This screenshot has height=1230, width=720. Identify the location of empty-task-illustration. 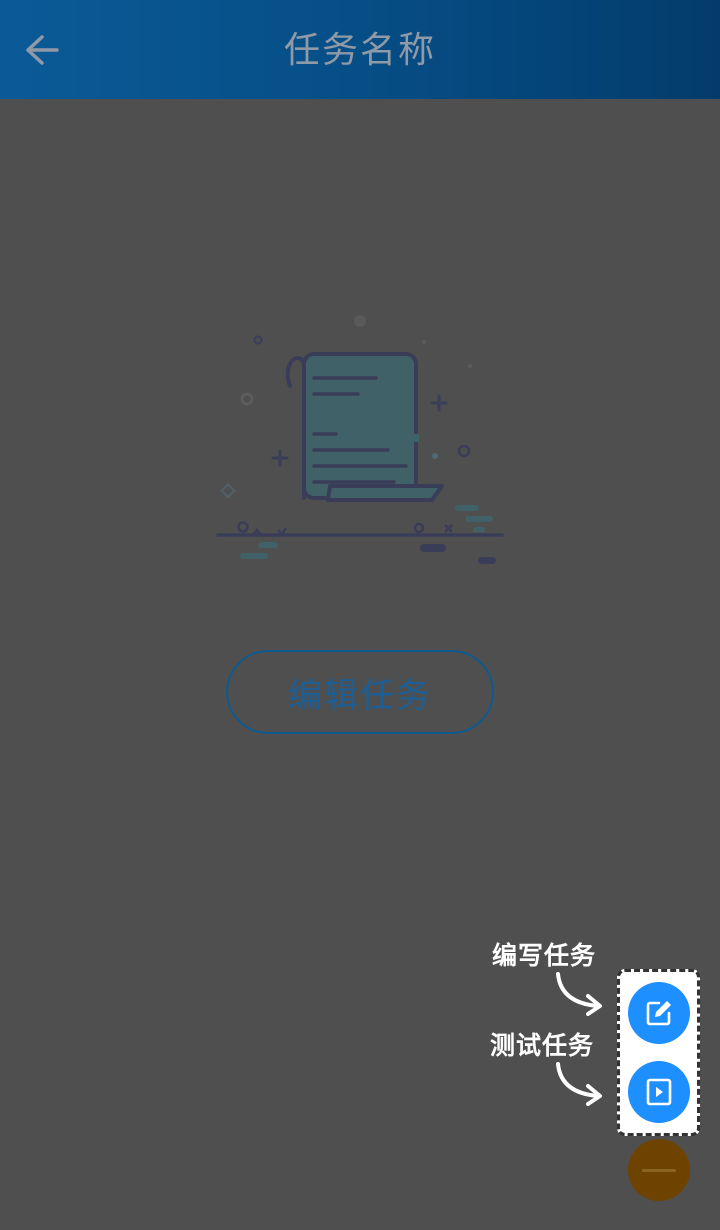
(360, 439).